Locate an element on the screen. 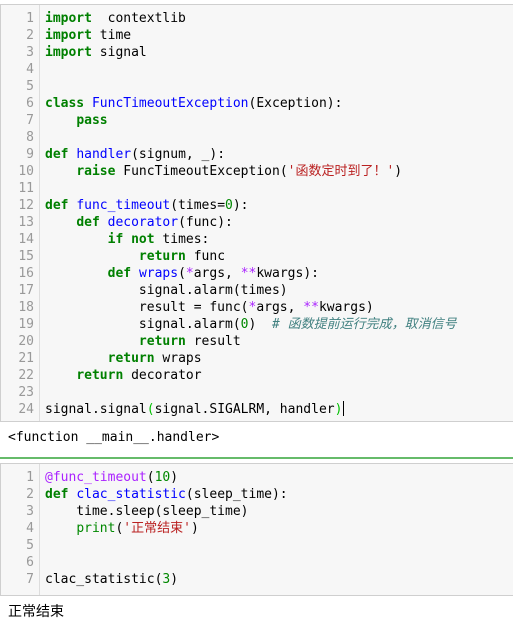  code-line: 21 return wraps is located at coordinates (257, 358).